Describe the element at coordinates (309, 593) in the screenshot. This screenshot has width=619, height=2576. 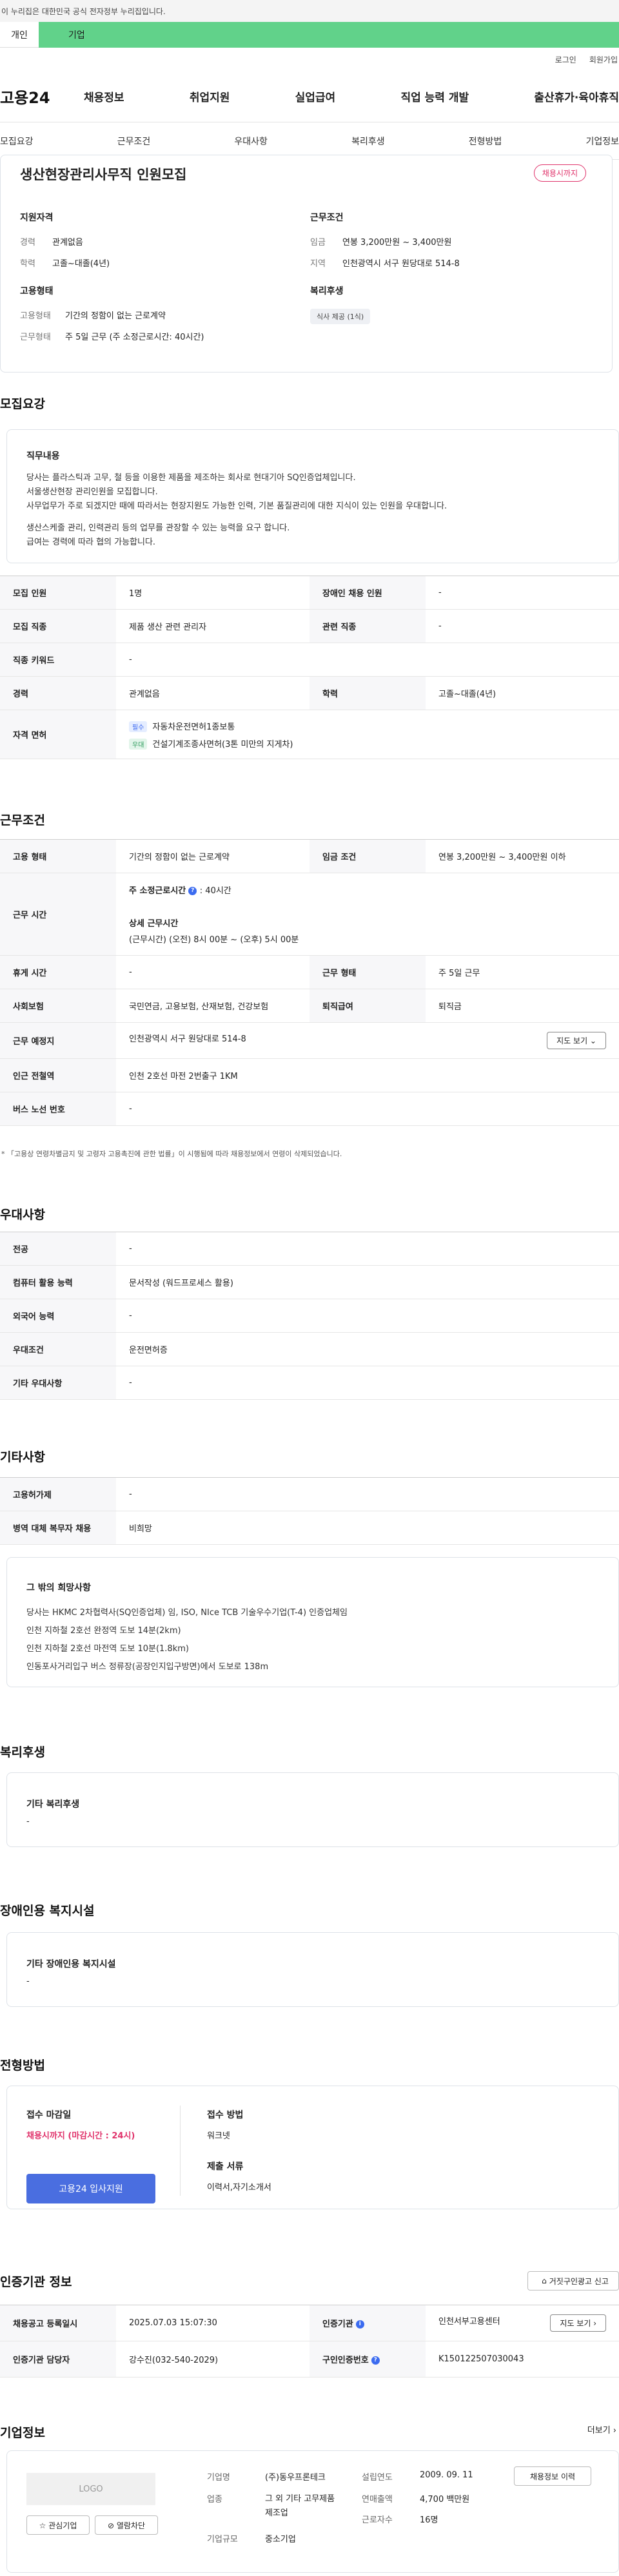
I see `table-row: 모집 인원 1명 장애인 채용 인원 -` at that location.